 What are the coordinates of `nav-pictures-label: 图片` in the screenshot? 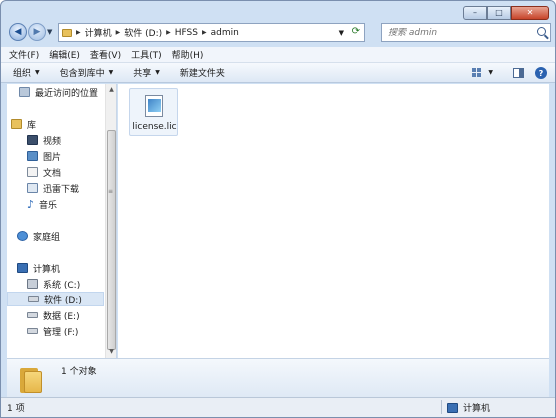 It's located at (52, 157).